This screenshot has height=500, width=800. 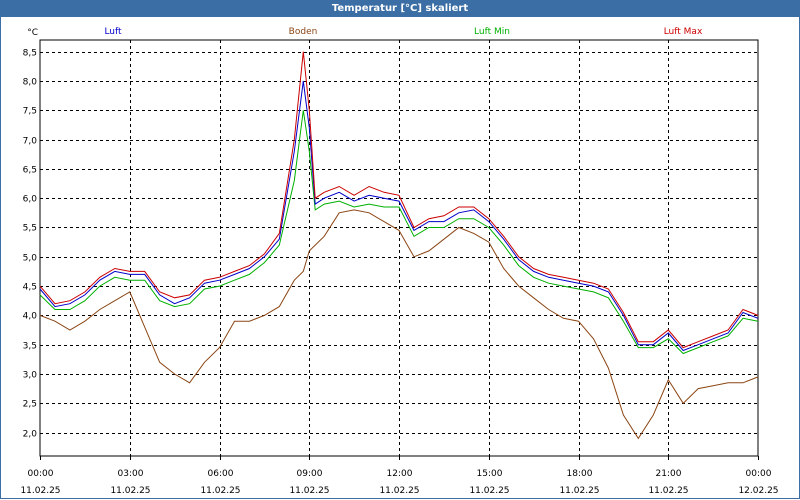 What do you see at coordinates (30, 171) in the screenshot?
I see `y-tick-label: 6,5` at bounding box center [30, 171].